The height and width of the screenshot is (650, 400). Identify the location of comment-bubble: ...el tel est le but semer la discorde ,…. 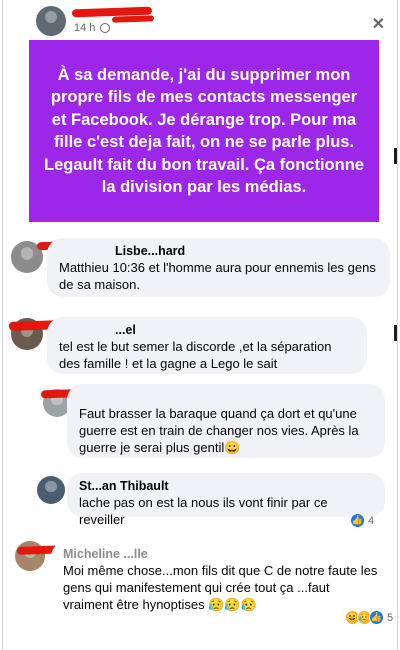
(207, 345).